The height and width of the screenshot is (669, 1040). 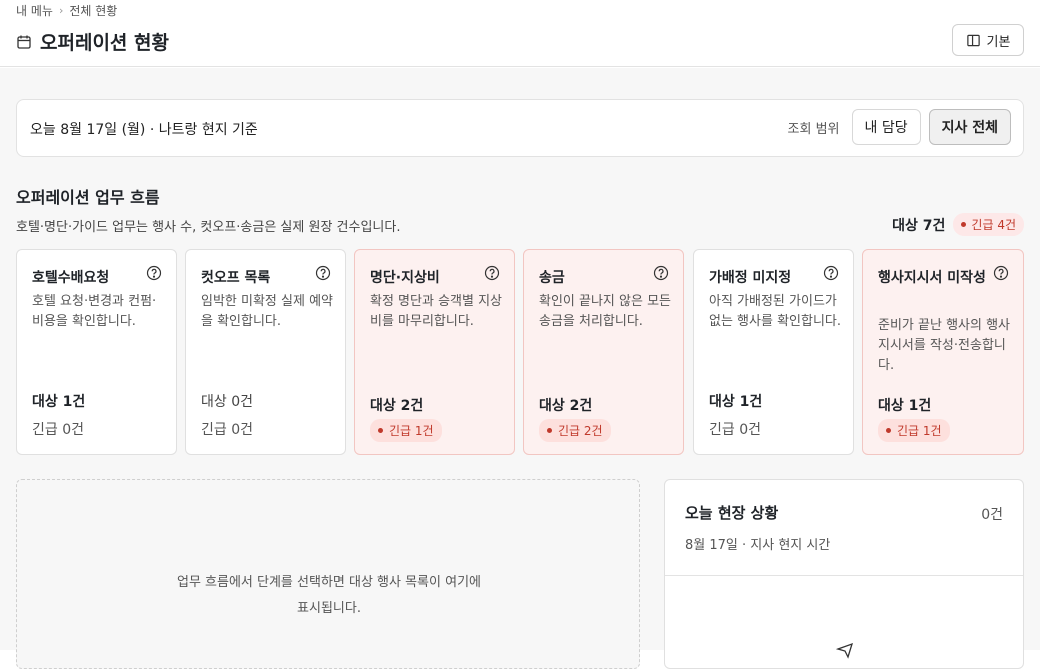 I want to click on scope-selector: 조회 범위 내 담당 지사 전체, so click(x=899, y=127).